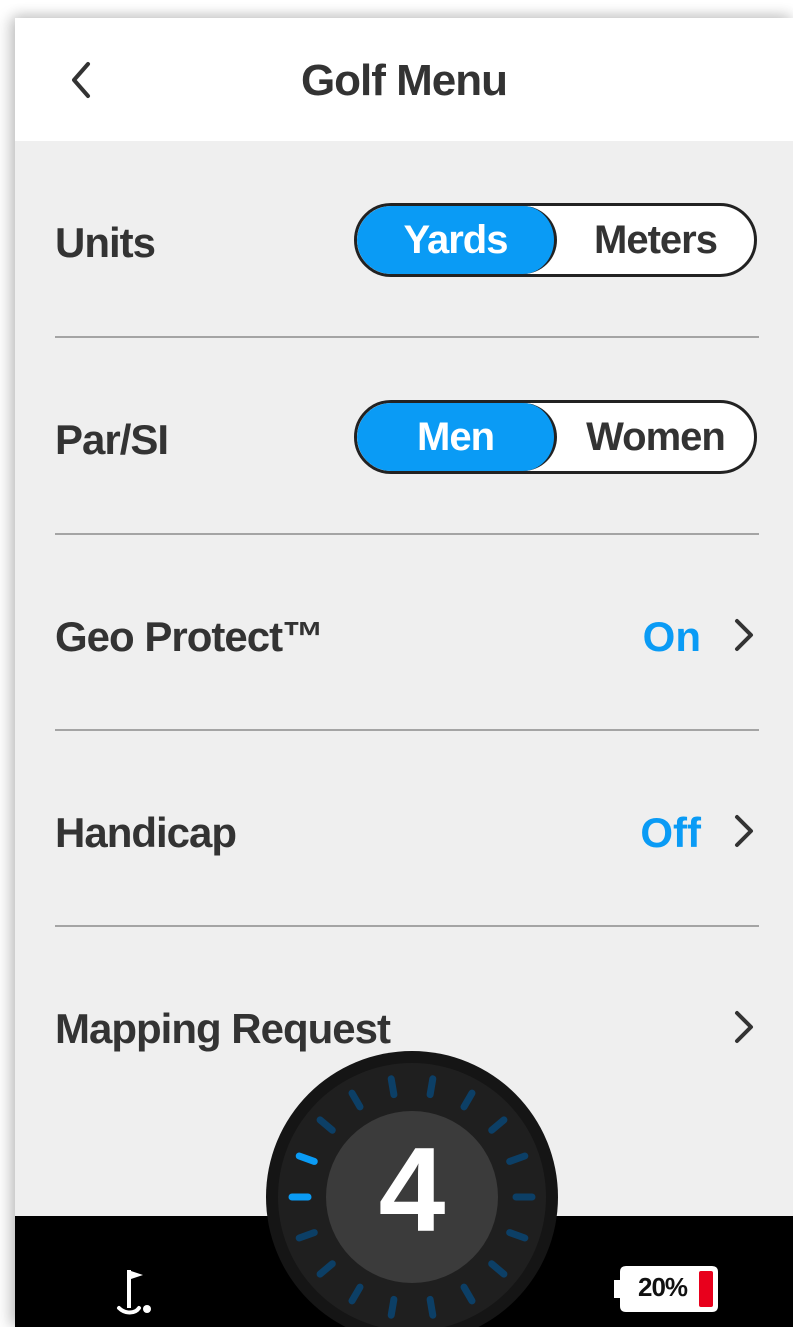  What do you see at coordinates (663, 1287) in the screenshot?
I see `battery-percent: 20%` at bounding box center [663, 1287].